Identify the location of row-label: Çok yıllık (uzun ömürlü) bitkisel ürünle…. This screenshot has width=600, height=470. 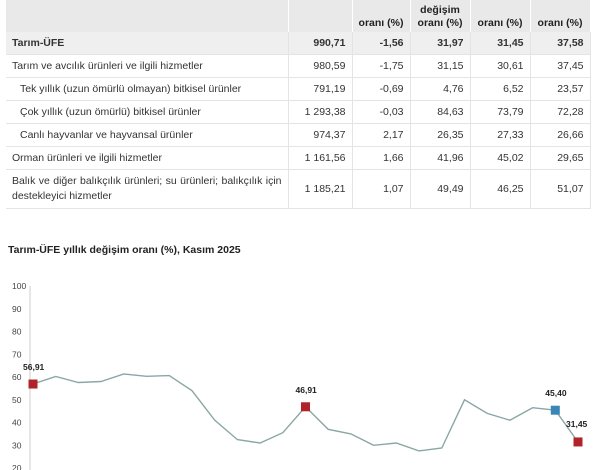
(147, 112).